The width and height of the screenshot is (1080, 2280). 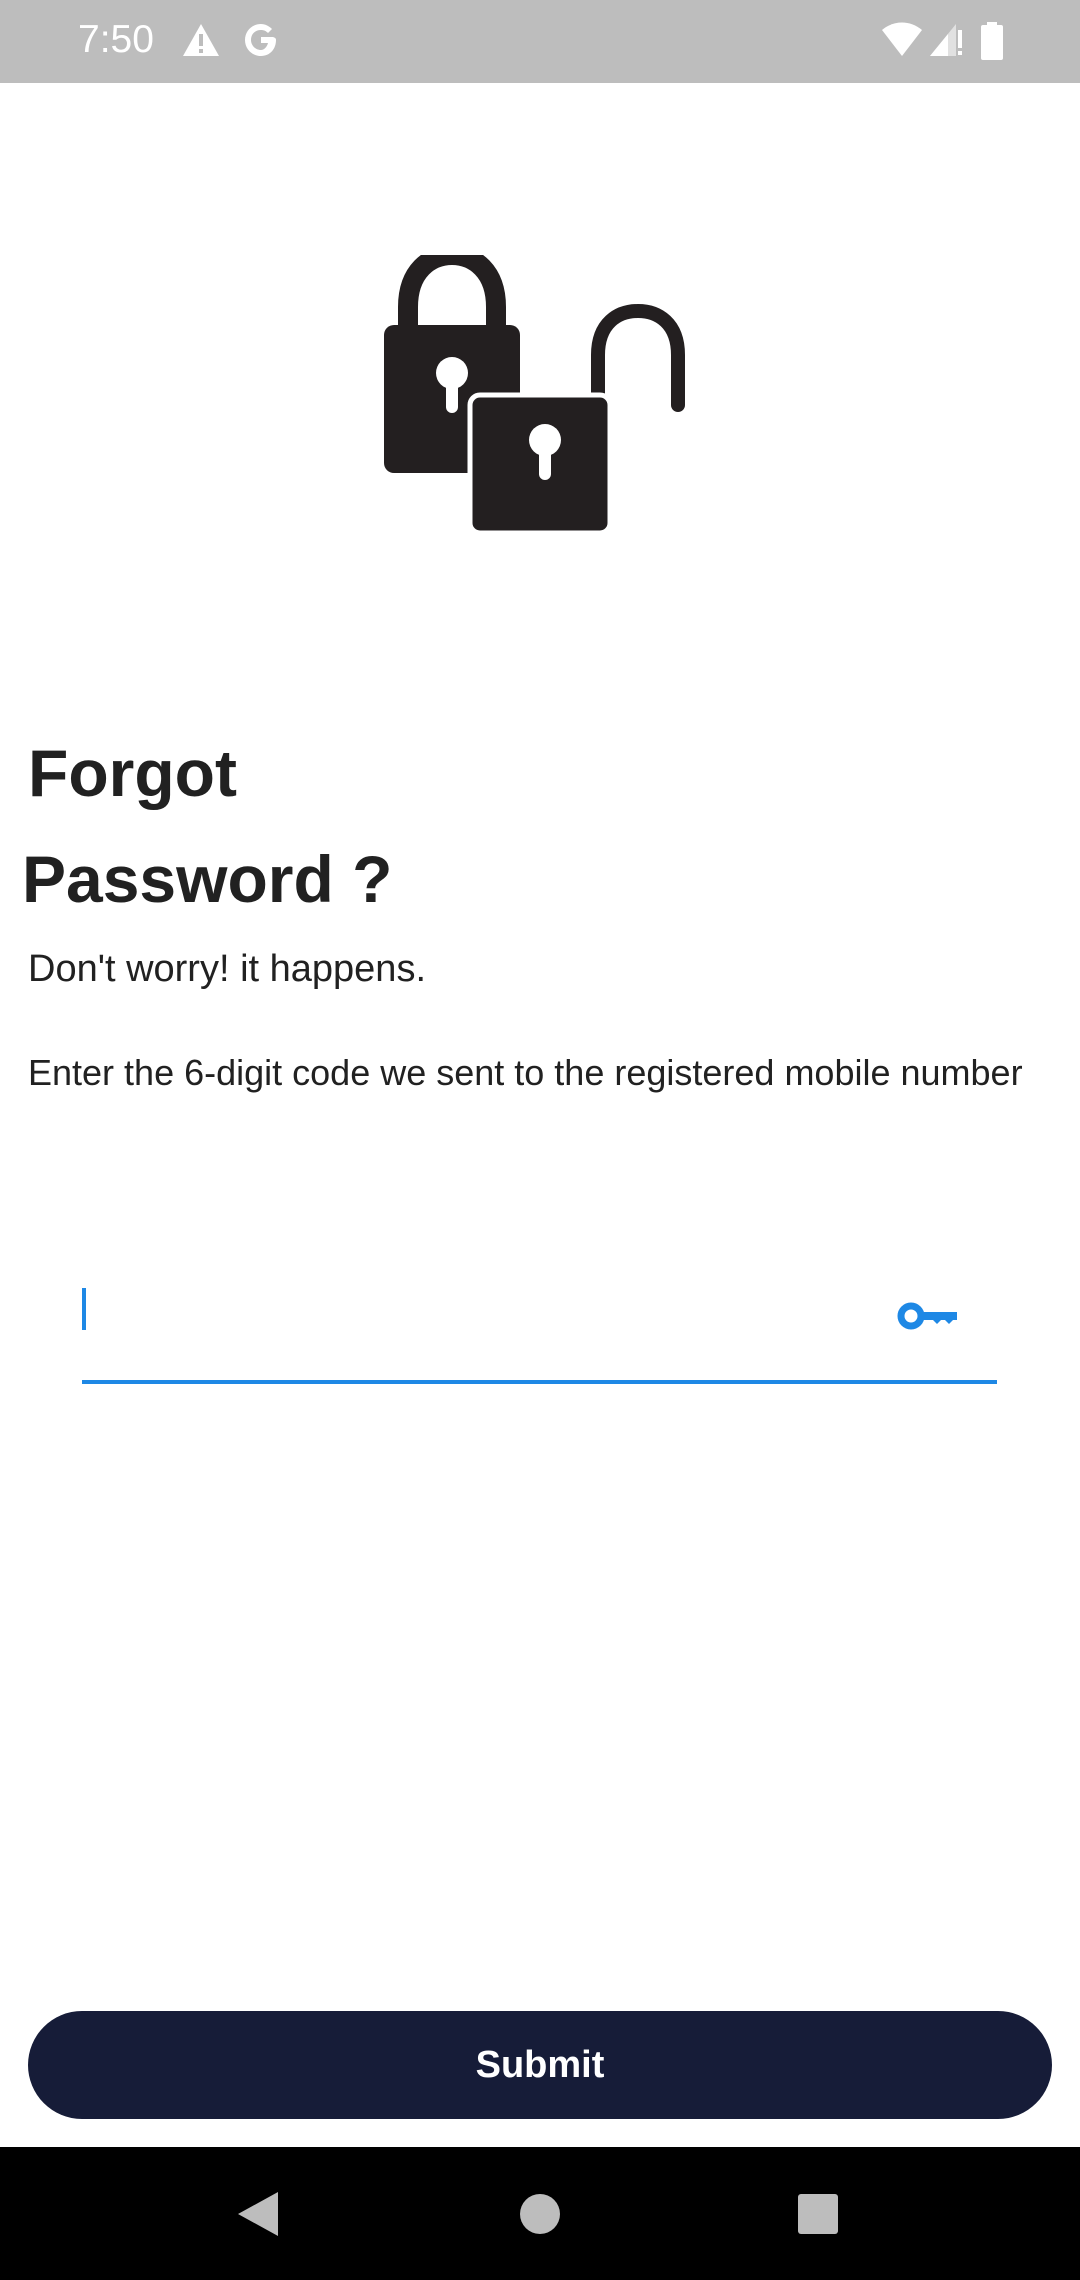 What do you see at coordinates (116, 39) in the screenshot?
I see `status-time: 7:50` at bounding box center [116, 39].